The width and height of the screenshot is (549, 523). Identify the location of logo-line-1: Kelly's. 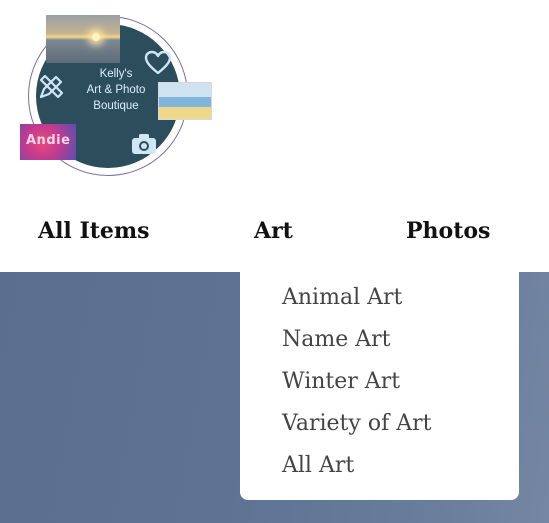
(116, 74).